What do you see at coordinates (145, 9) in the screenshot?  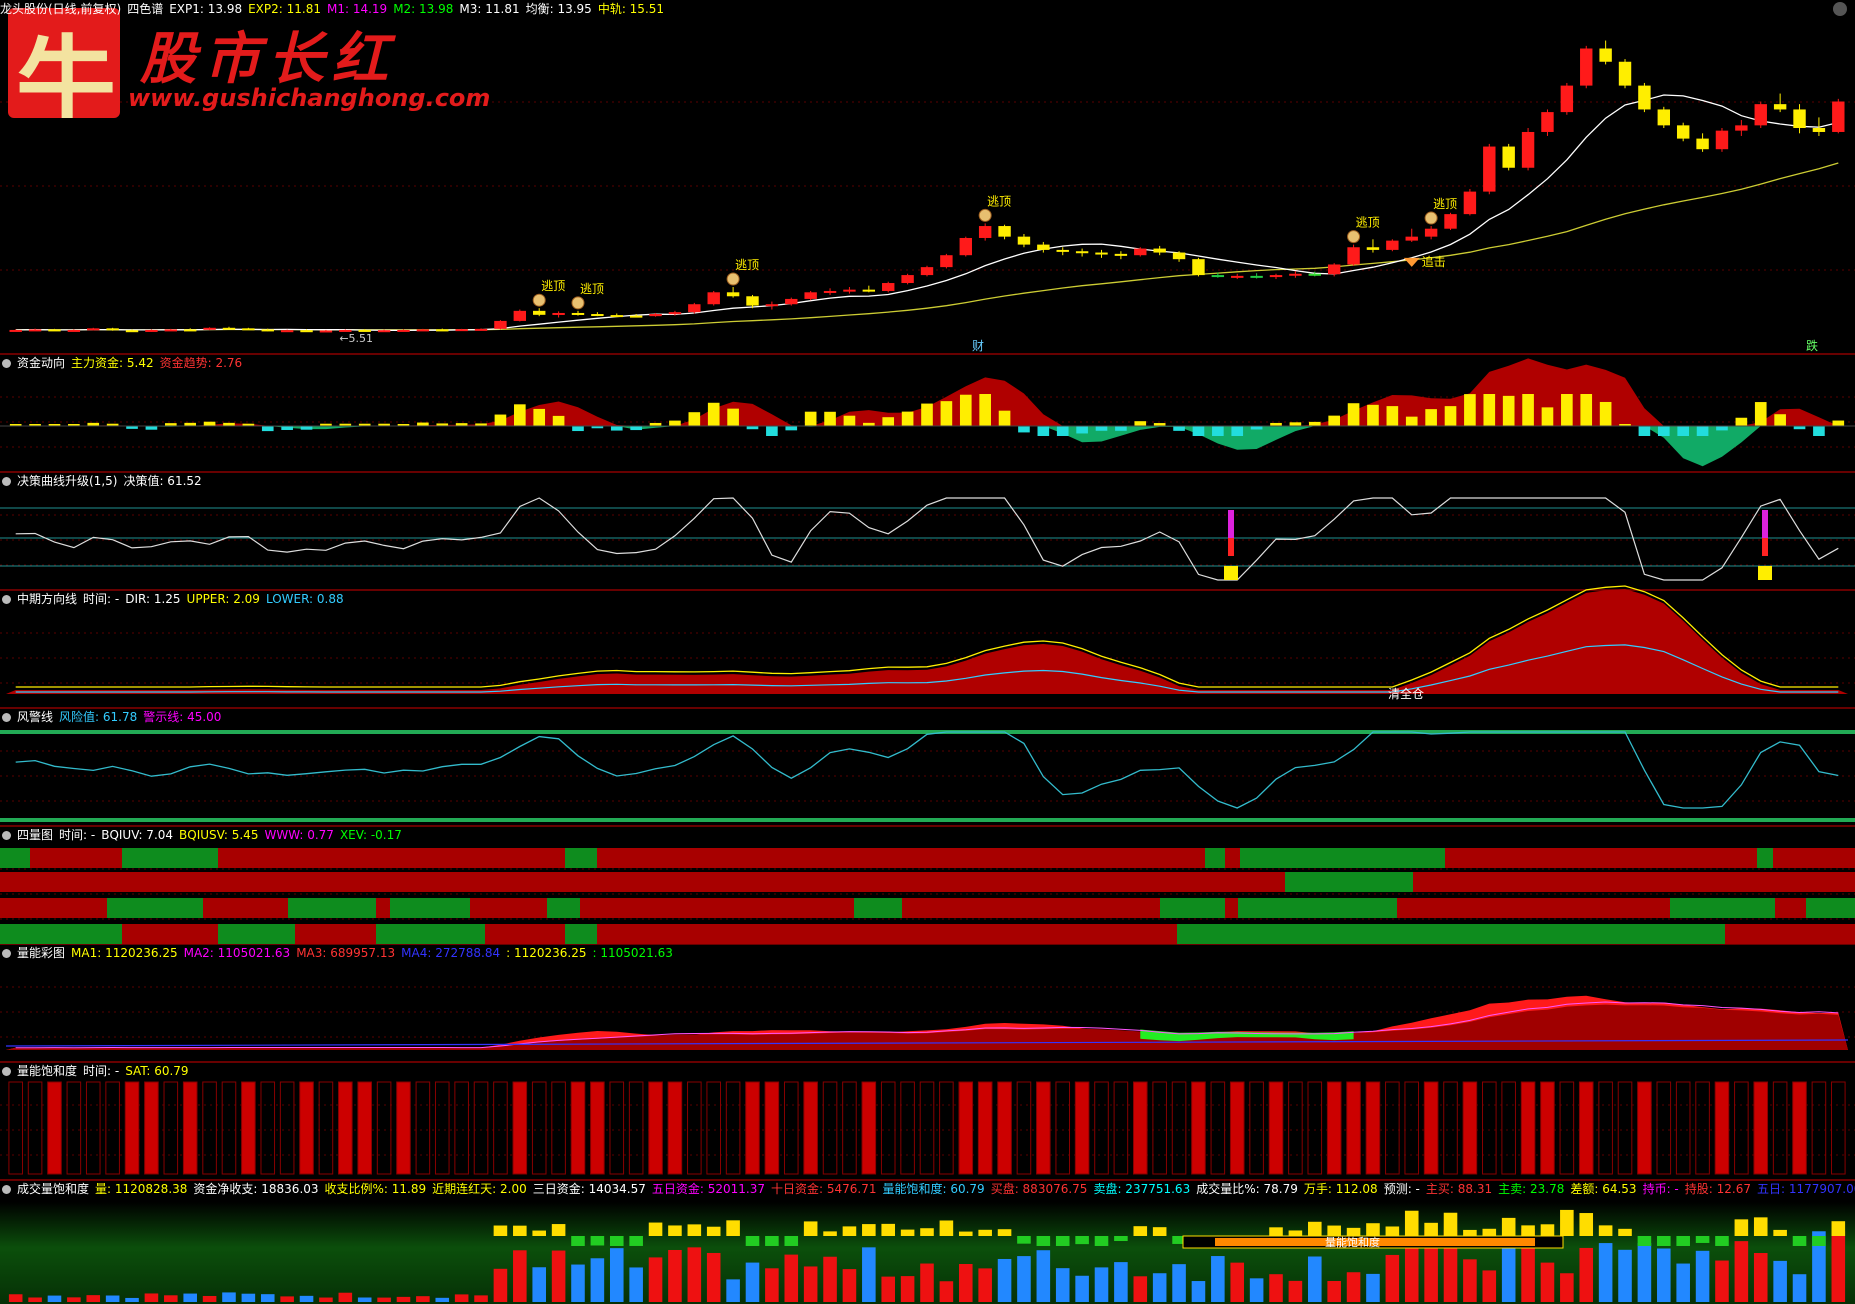 I see `indicator-value: 四色谱` at bounding box center [145, 9].